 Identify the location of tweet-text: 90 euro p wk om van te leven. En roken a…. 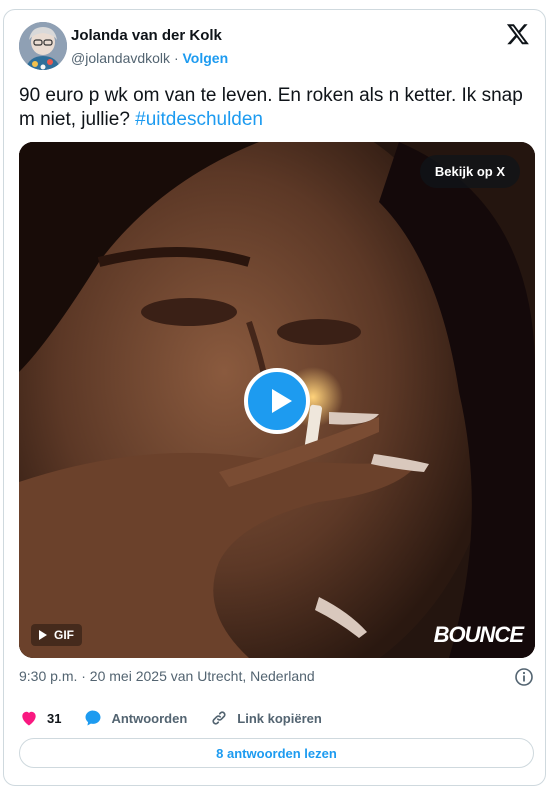
(271, 108).